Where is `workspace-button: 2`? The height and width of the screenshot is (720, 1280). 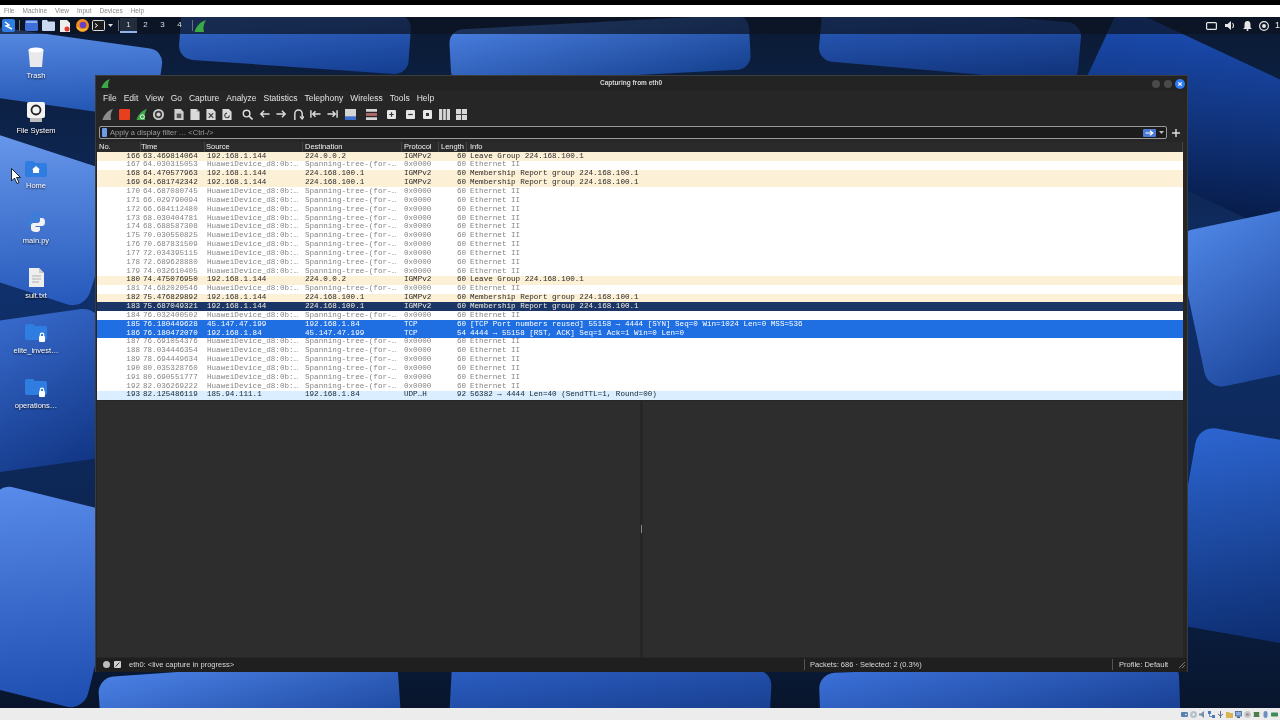
workspace-button: 2 is located at coordinates (145, 25).